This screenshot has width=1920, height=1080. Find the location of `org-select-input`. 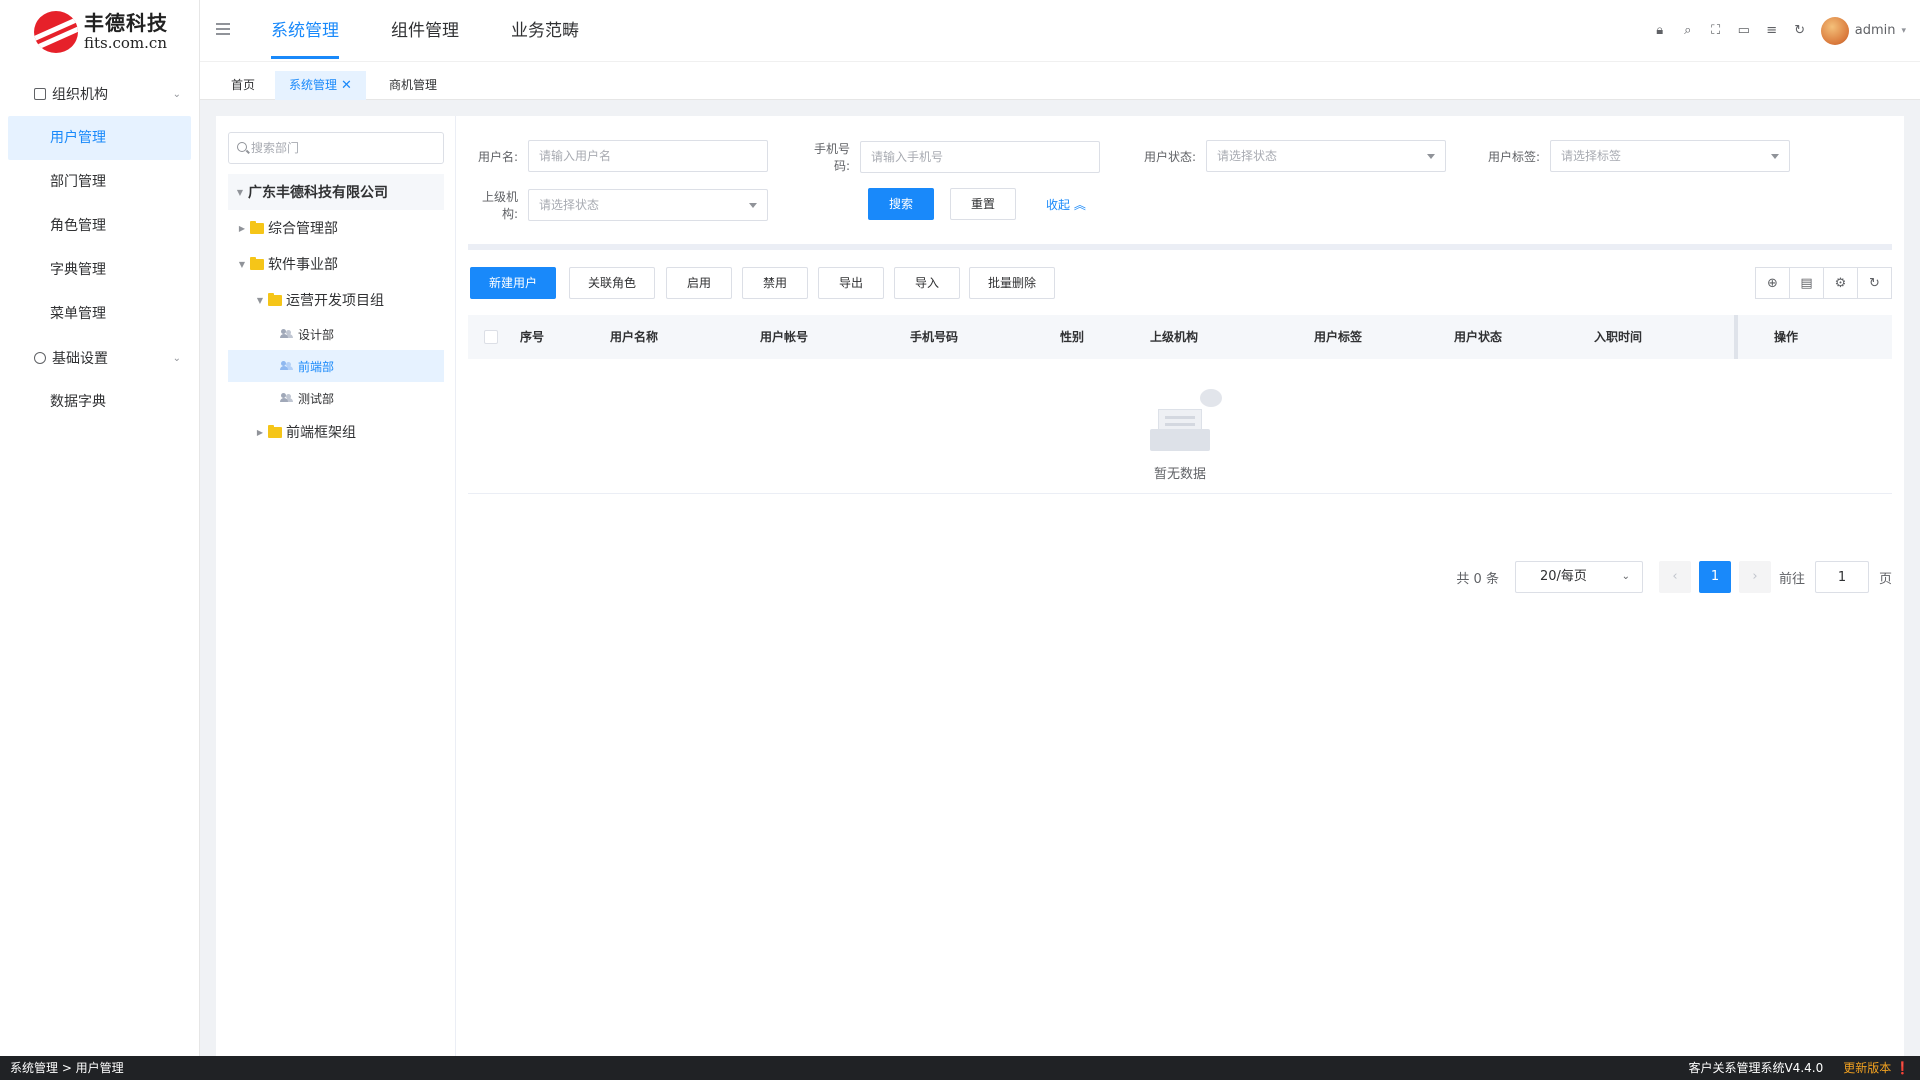

org-select-input is located at coordinates (648, 205).